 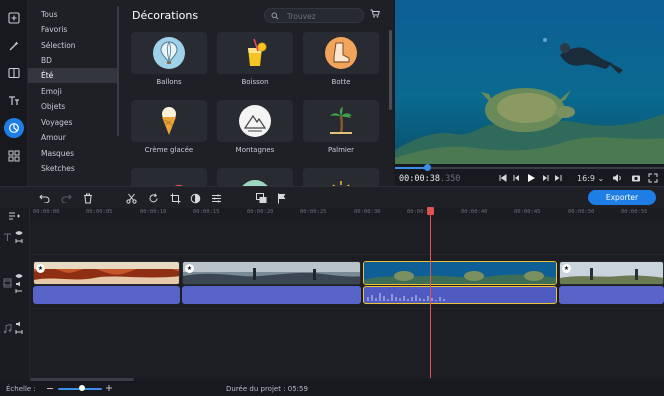 I want to click on marker-flag-icon, so click(x=282, y=198).